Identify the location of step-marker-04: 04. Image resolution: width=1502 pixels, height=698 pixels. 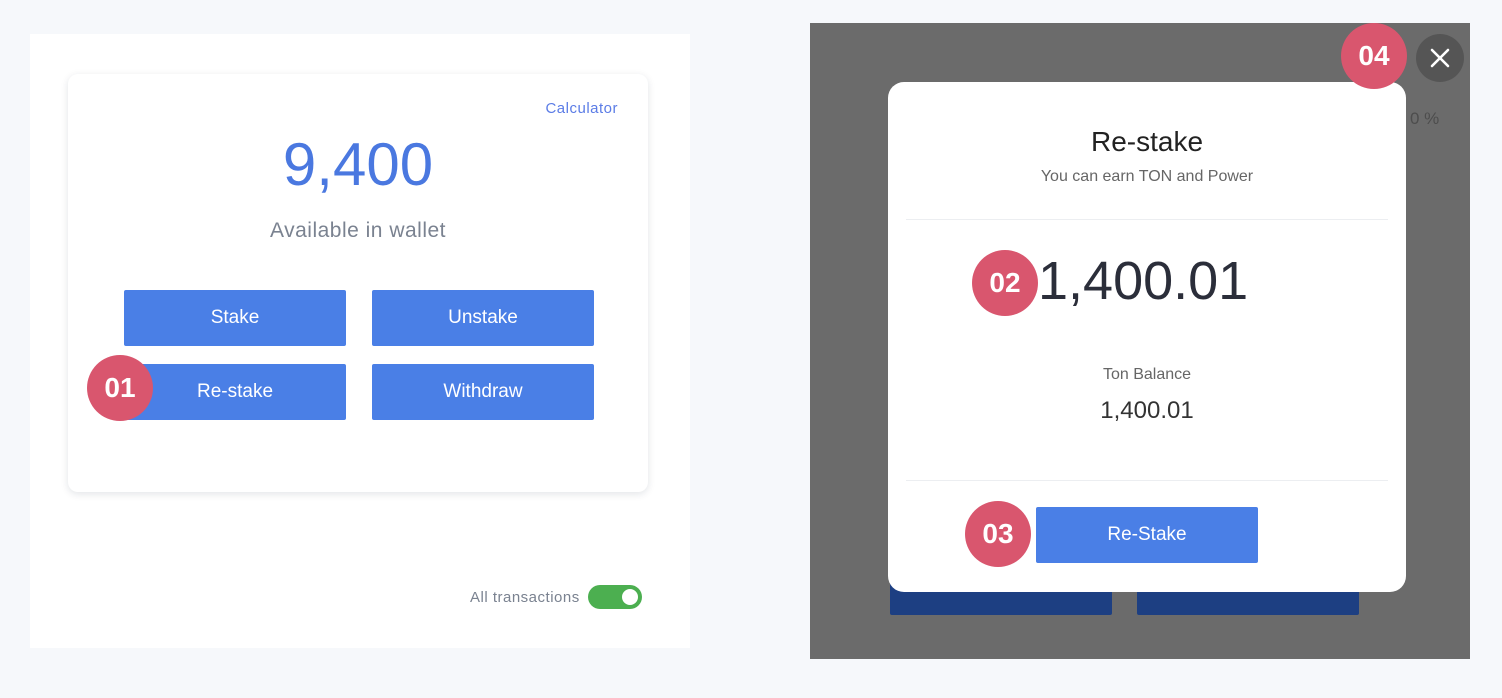
(1374, 56).